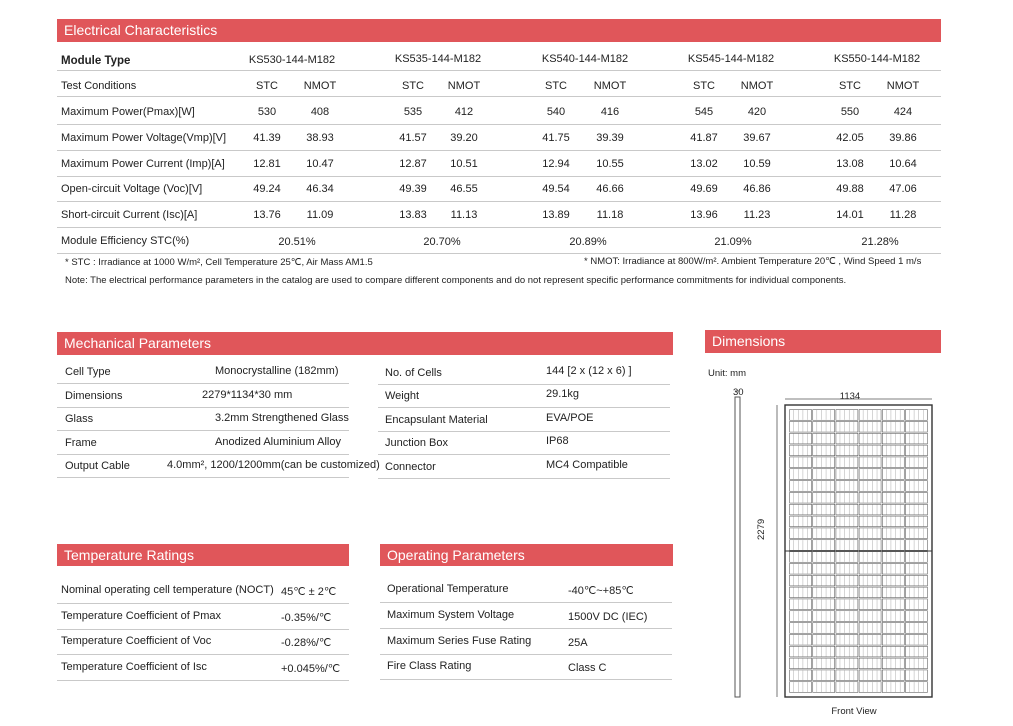 The width and height of the screenshot is (1013, 726). I want to click on spec-value: 10.55, so click(610, 164).